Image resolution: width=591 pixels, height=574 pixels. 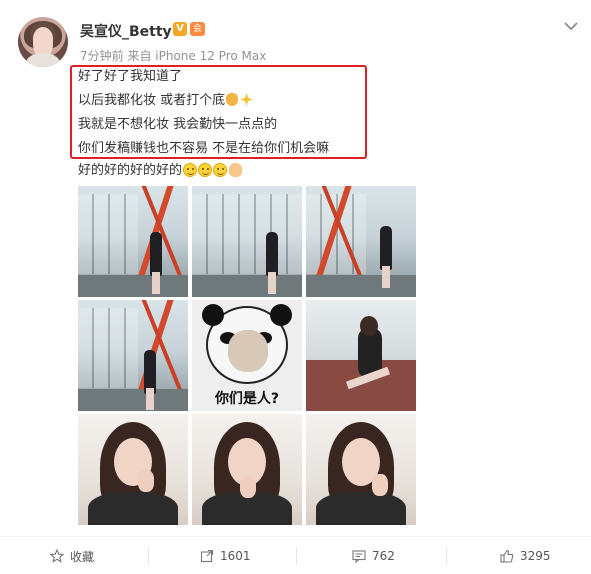 I want to click on repost-button: 1601, so click(x=225, y=555).